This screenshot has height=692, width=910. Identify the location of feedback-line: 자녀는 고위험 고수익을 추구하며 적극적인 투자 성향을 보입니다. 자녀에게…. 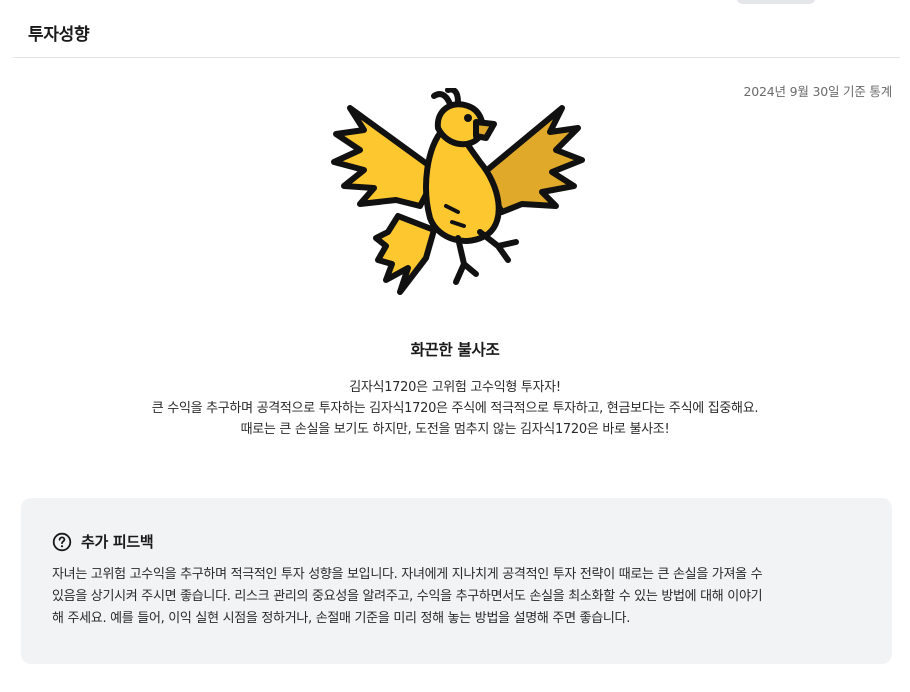
(407, 574).